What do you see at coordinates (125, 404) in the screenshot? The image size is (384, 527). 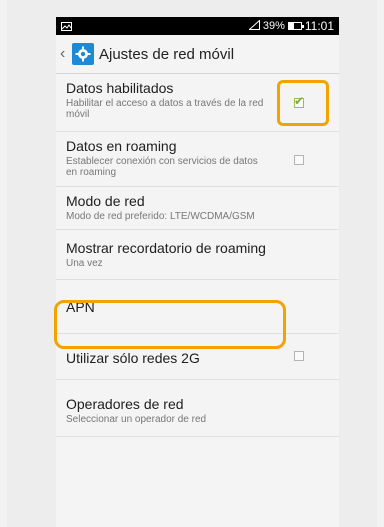 I see `setting-title: Operadores de red` at bounding box center [125, 404].